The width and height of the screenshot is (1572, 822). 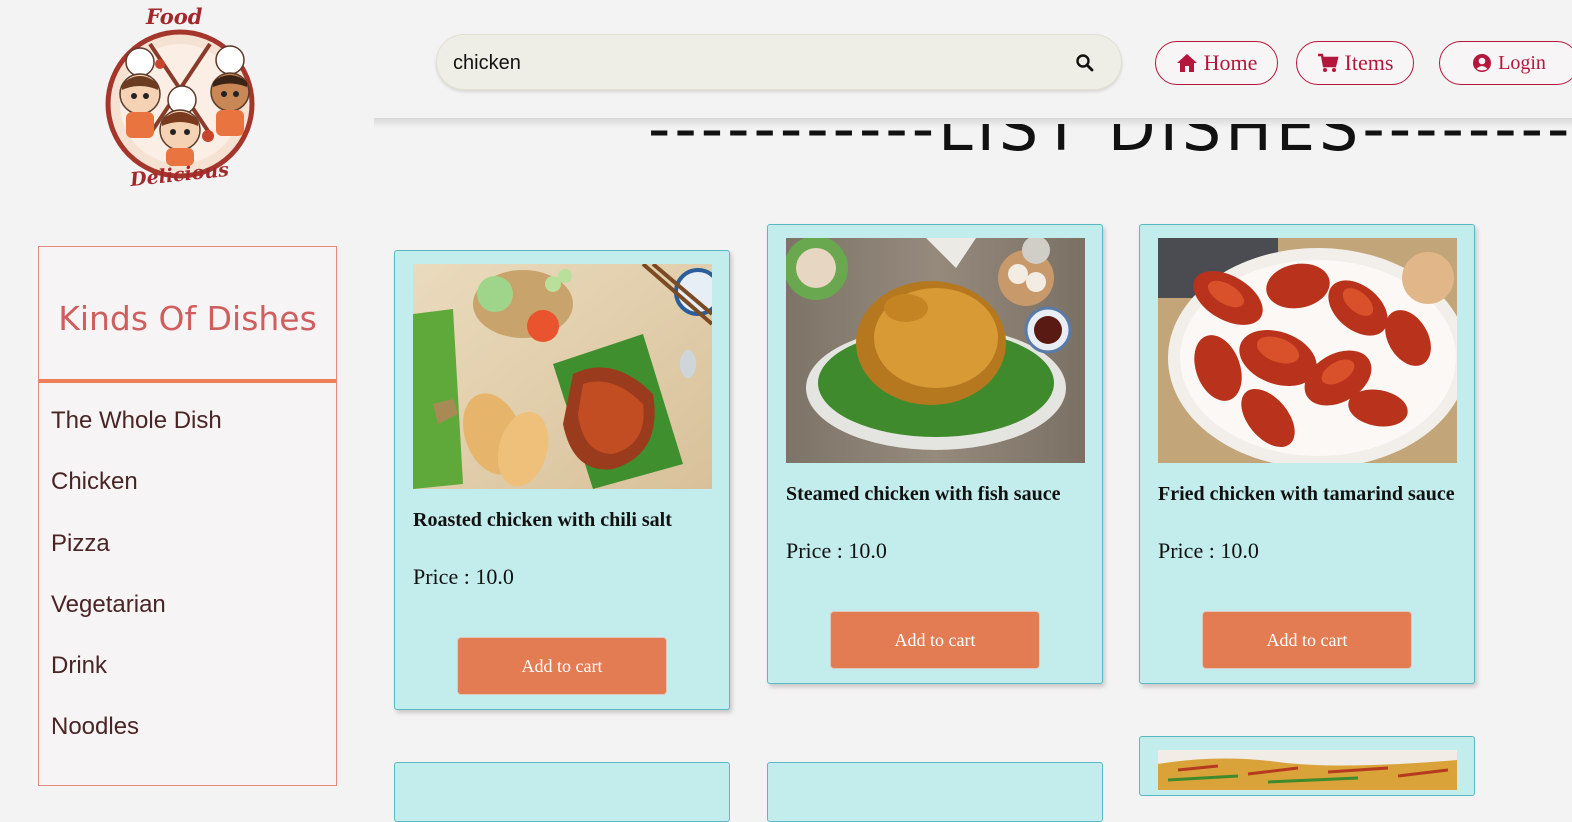 I want to click on nav-home-label: Home, so click(x=1230, y=62).